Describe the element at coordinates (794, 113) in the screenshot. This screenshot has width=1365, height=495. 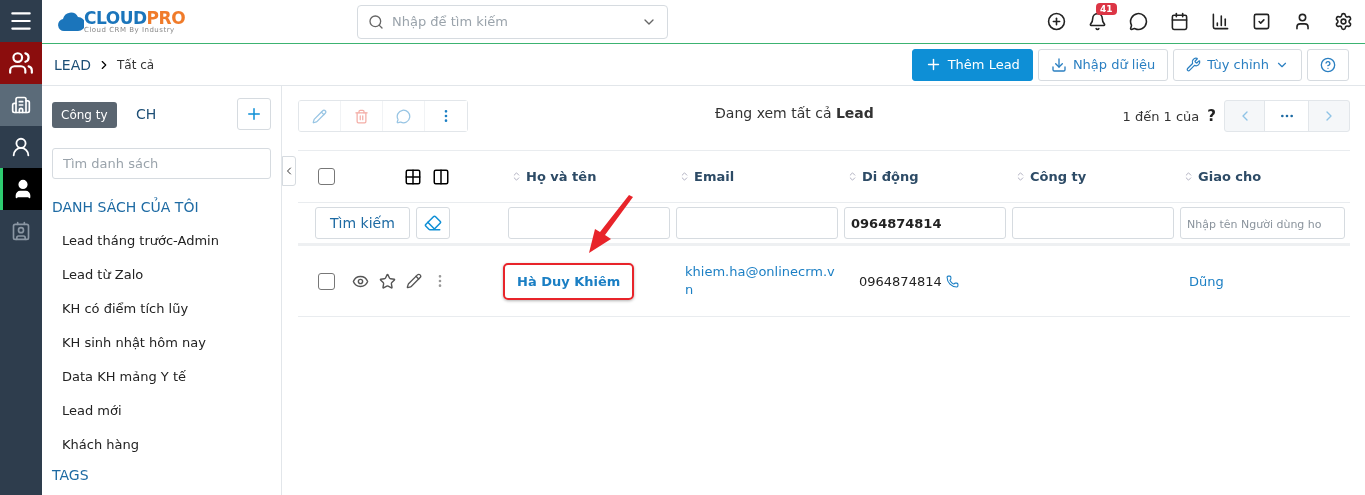
I see `view-title: Đang xem tất cả Lead` at that location.